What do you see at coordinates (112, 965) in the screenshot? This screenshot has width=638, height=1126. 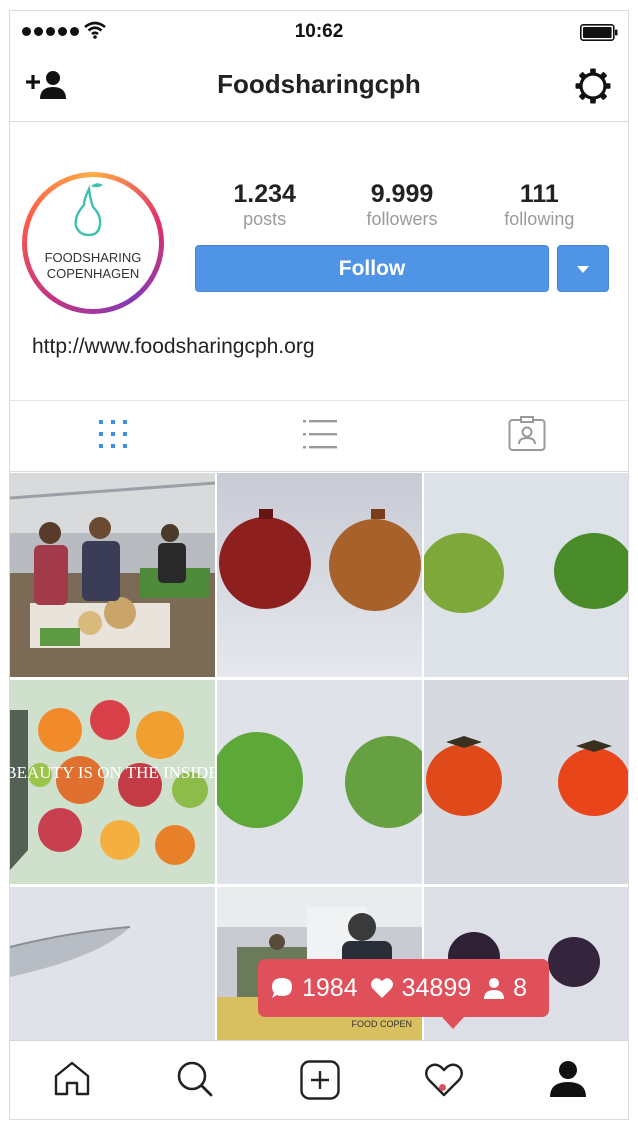 I see `grid-photo-knife` at bounding box center [112, 965].